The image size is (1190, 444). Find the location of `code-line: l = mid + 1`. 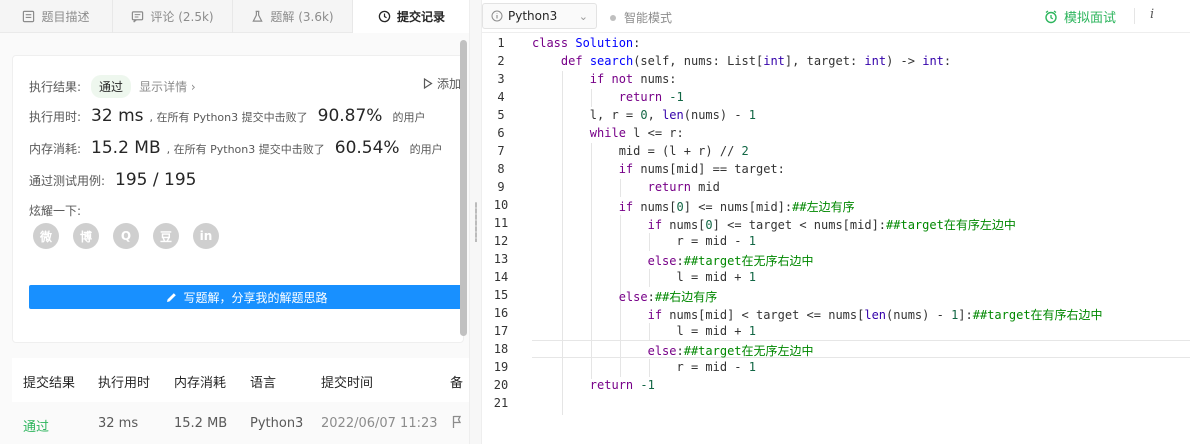

code-line: l = mid + 1 is located at coordinates (644, 331).